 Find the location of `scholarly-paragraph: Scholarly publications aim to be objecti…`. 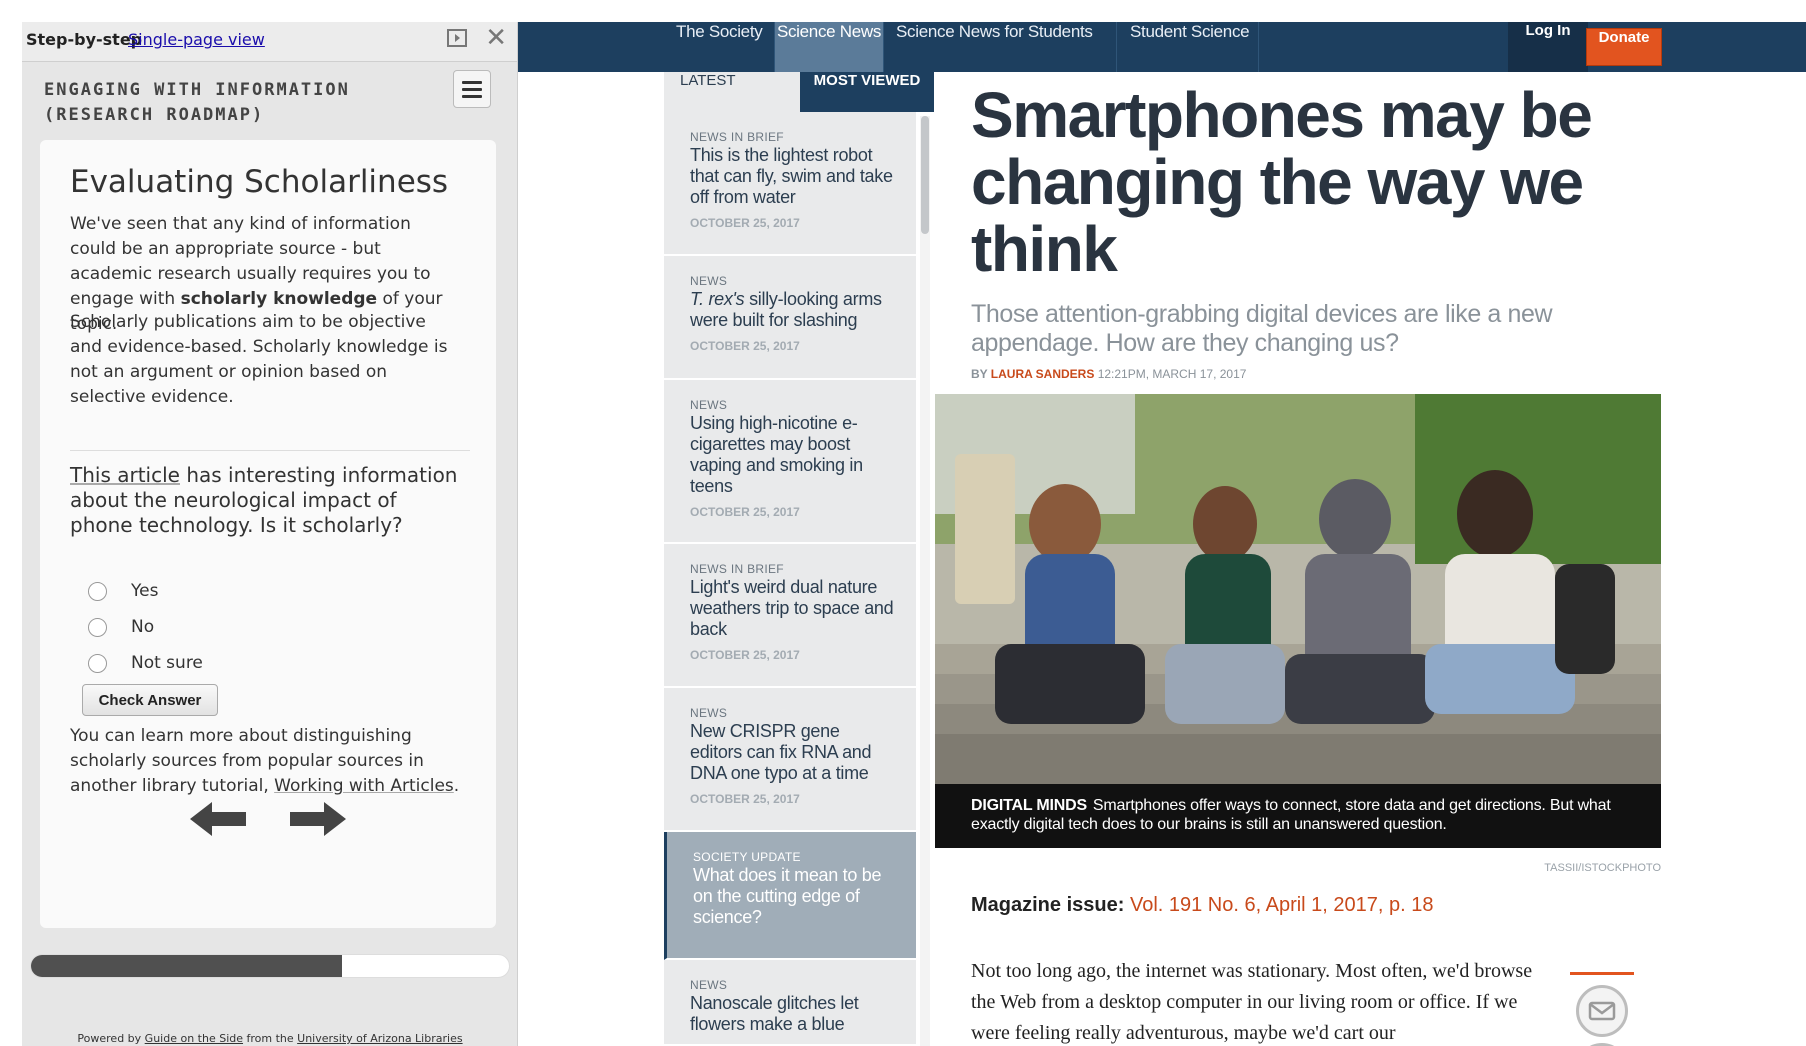

scholarly-paragraph: Scholarly publications aim to be objecti… is located at coordinates (259, 359).